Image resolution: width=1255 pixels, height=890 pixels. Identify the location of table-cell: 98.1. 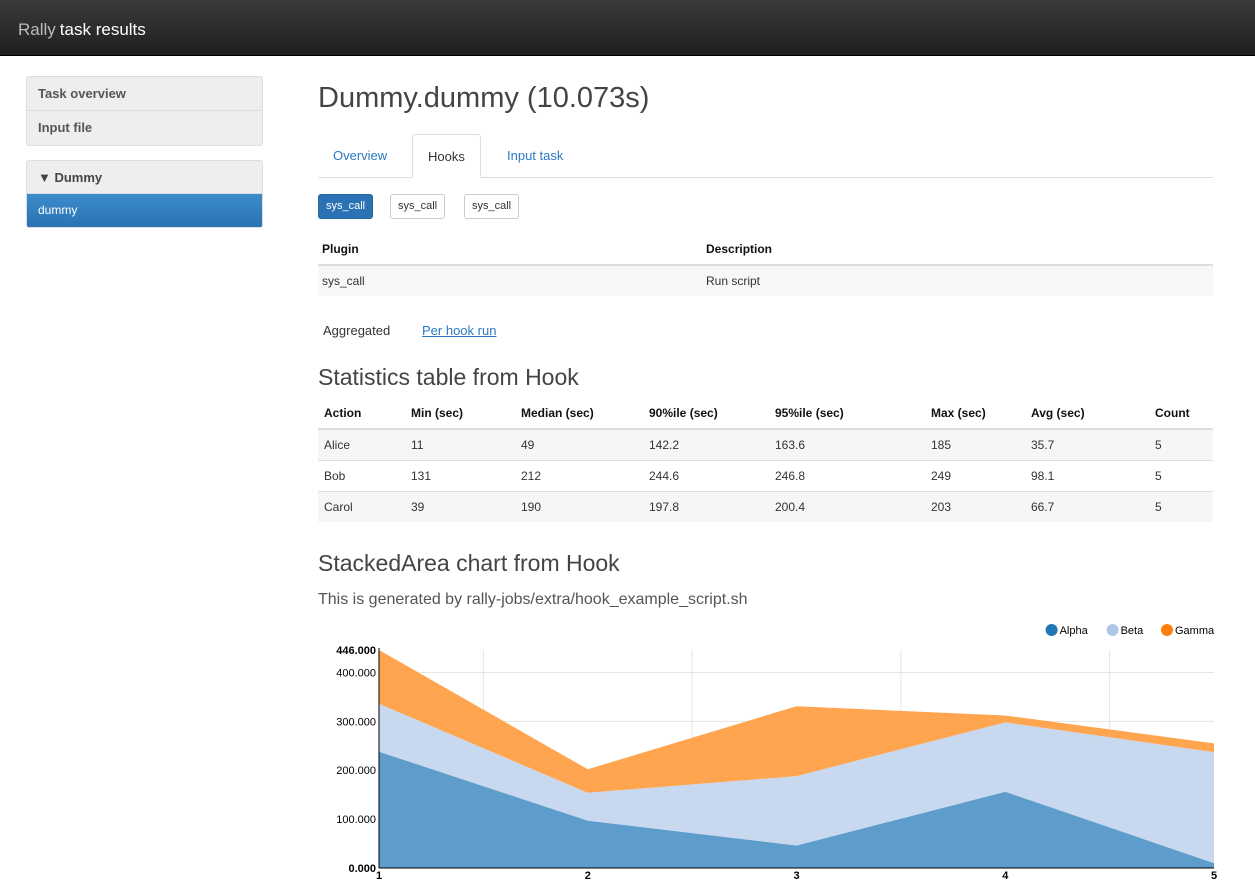
(1087, 475).